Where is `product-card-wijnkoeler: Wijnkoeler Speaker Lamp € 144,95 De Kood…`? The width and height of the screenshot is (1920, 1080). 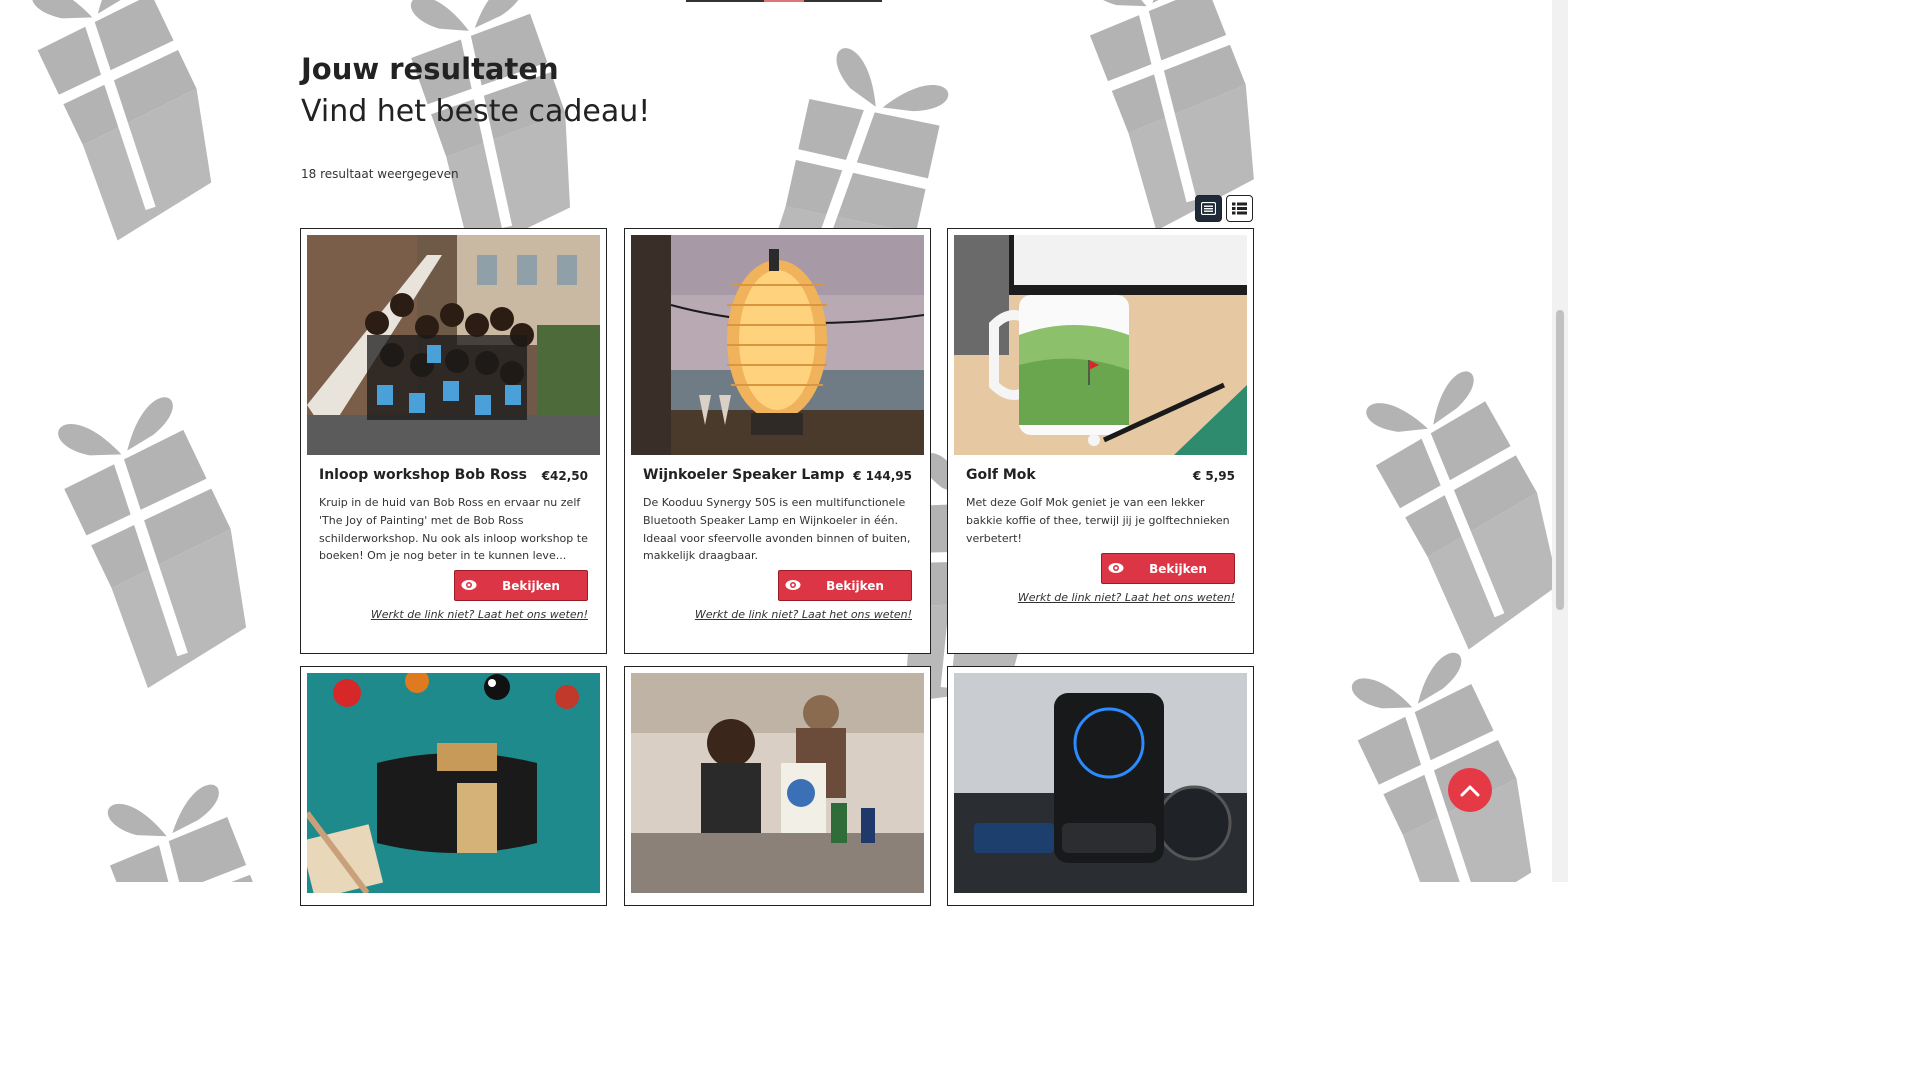 product-card-wijnkoeler: Wijnkoeler Speaker Lamp € 144,95 De Kood… is located at coordinates (777, 441).